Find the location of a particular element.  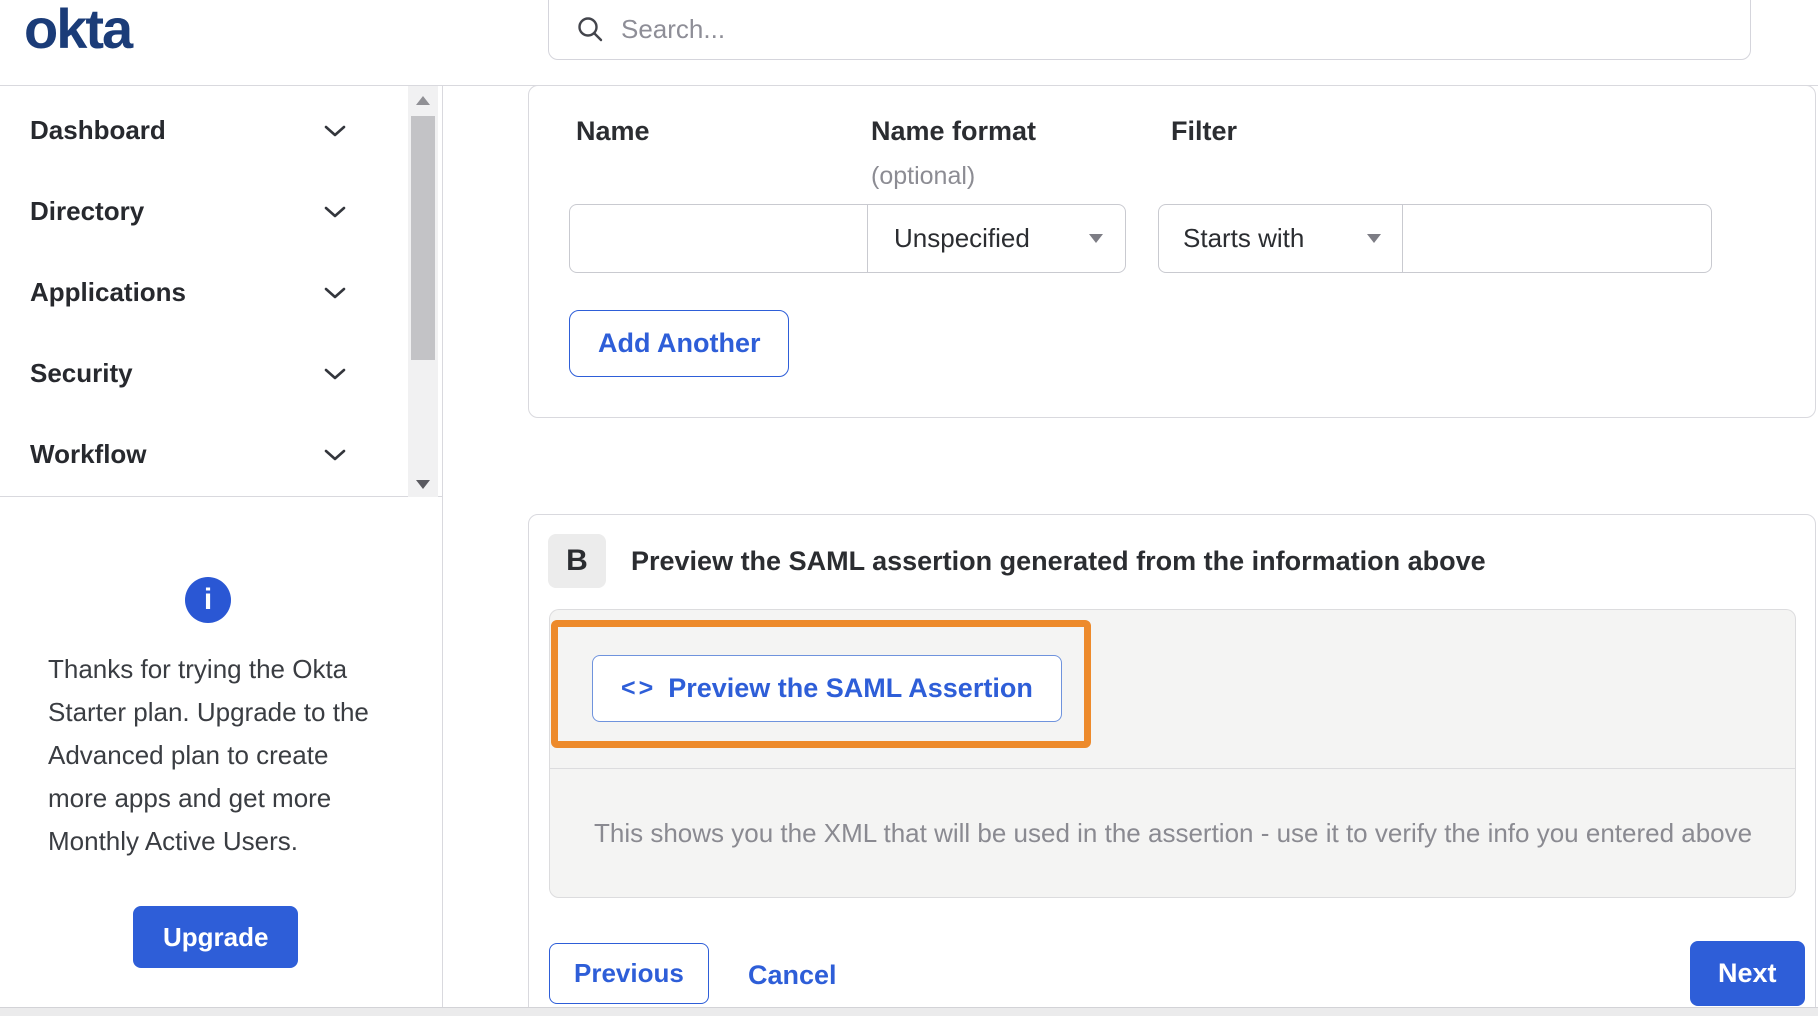

sidebar-item-dashboard: Dashboard is located at coordinates (221, 130).